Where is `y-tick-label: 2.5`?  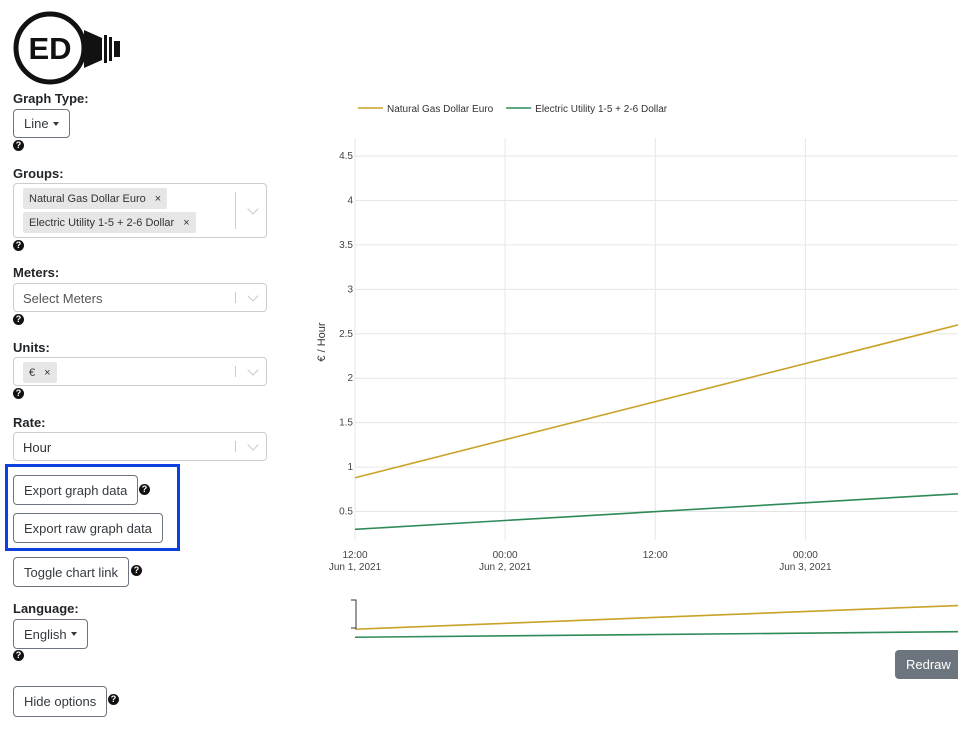 y-tick-label: 2.5 is located at coordinates (346, 334).